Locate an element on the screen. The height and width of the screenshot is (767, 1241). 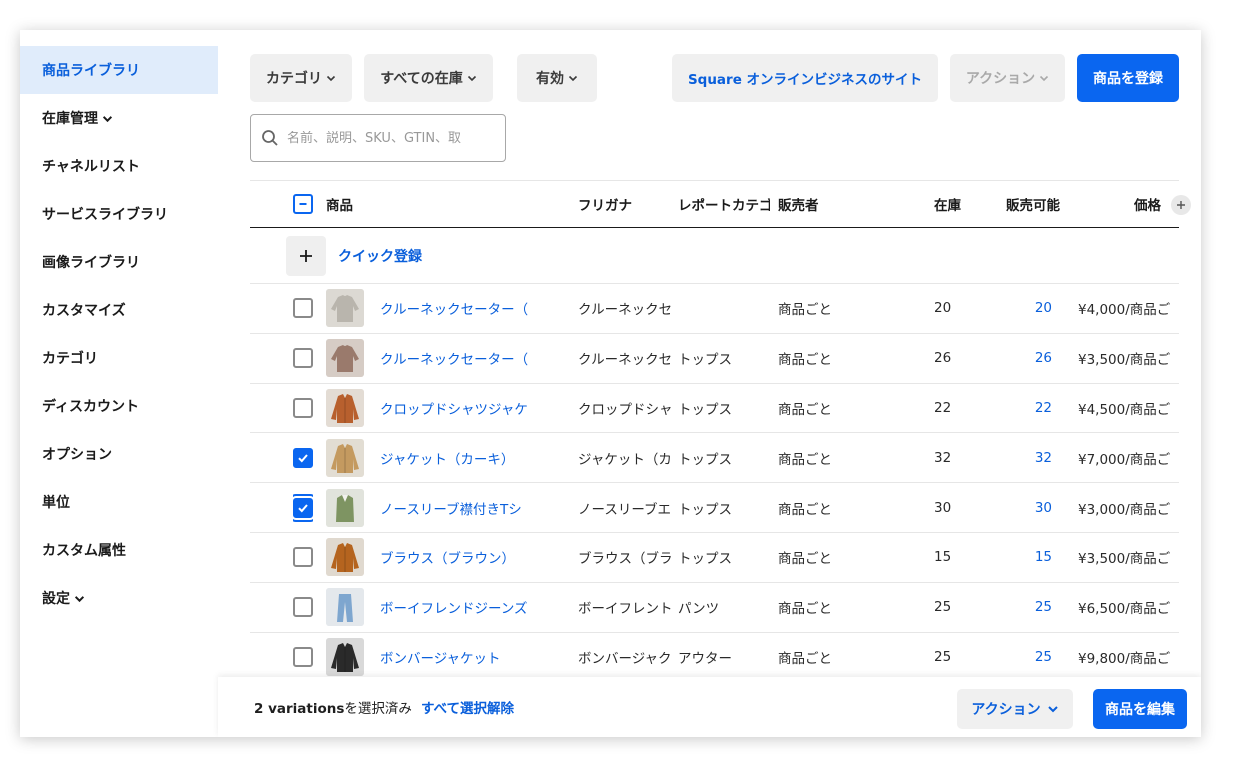
register-product-button: 商品を登録 is located at coordinates (1128, 78).